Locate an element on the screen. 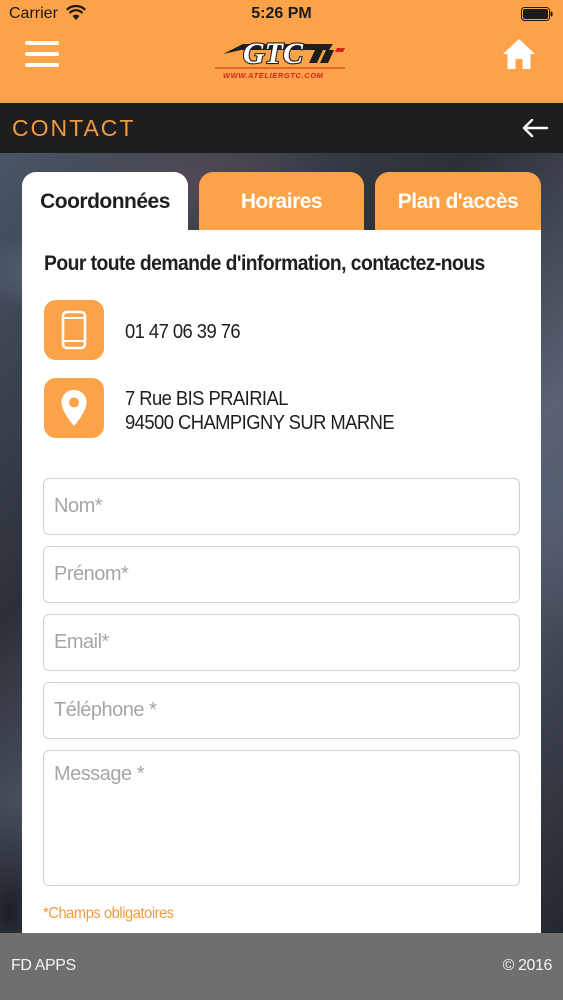 The height and width of the screenshot is (1000, 563). status-clock: 5:26 PM is located at coordinates (281, 13).